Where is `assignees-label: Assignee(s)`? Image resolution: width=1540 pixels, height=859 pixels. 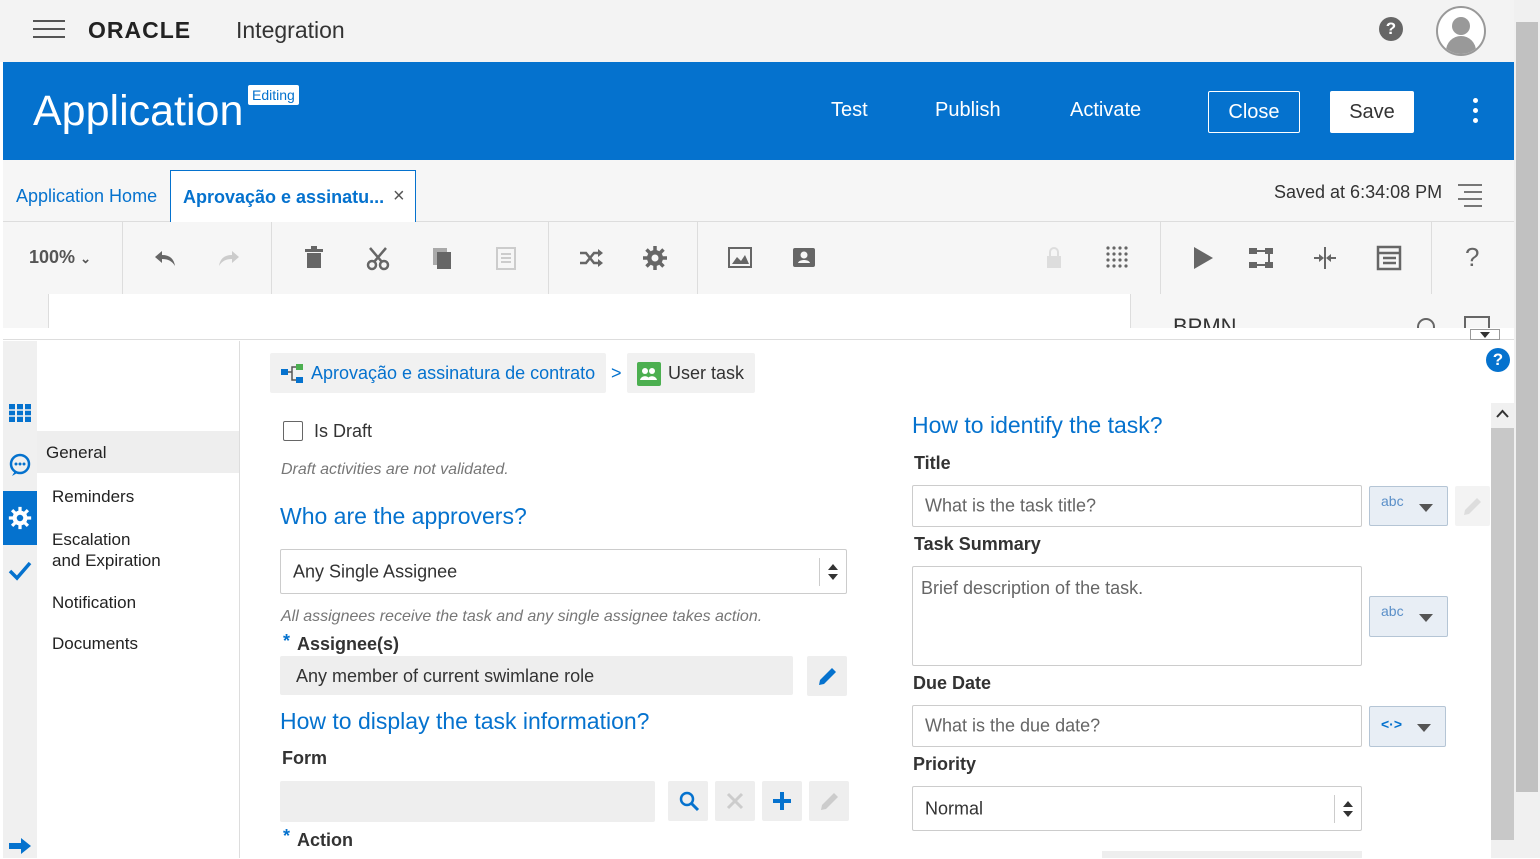 assignees-label: Assignee(s) is located at coordinates (348, 644).